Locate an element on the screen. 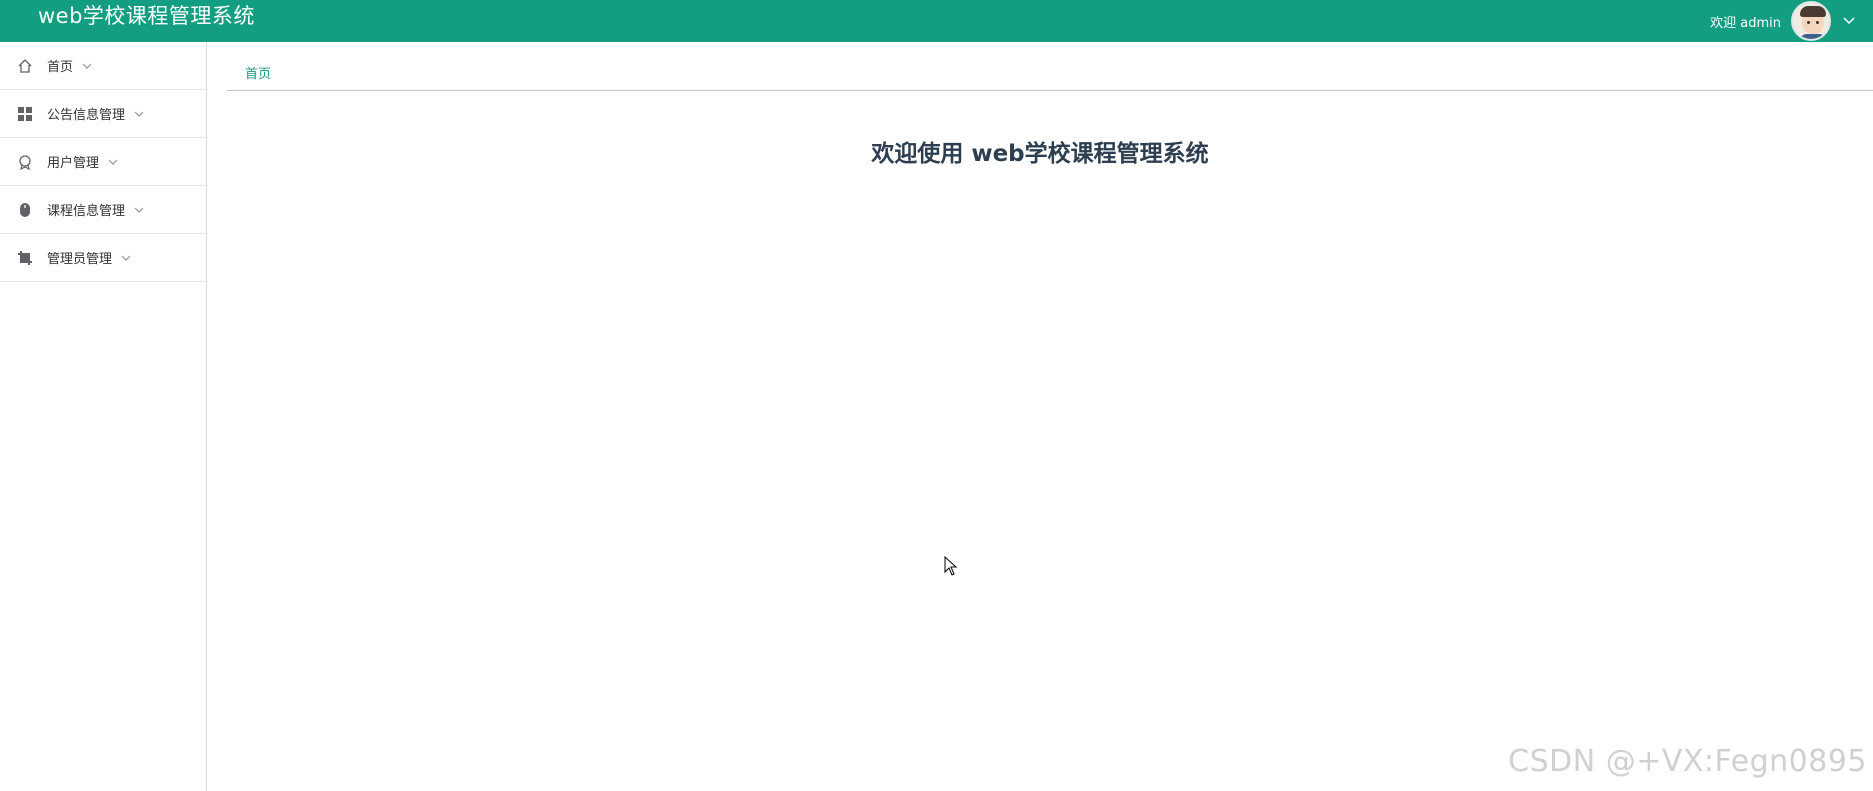 The width and height of the screenshot is (1873, 791). crop-icon is located at coordinates (25, 258).